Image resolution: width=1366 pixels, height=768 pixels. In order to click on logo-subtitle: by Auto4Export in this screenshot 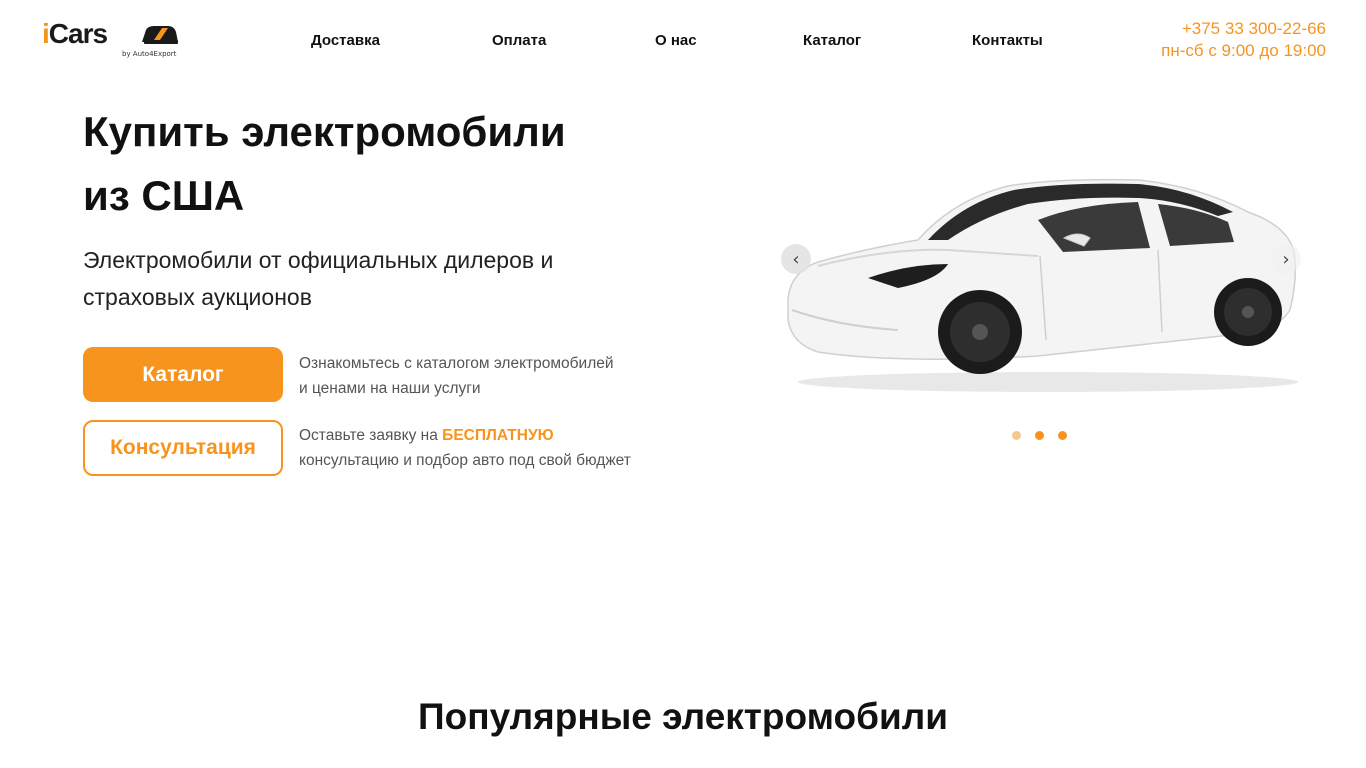, I will do `click(149, 54)`.